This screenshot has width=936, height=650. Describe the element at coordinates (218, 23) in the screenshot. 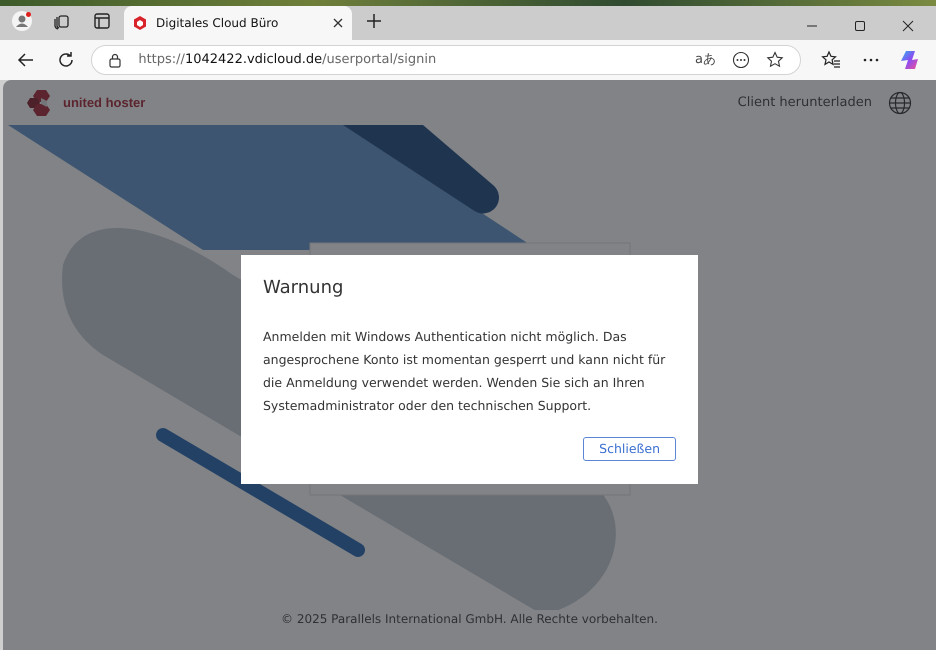

I see `tab-title: Digitales Cloud Büro` at that location.